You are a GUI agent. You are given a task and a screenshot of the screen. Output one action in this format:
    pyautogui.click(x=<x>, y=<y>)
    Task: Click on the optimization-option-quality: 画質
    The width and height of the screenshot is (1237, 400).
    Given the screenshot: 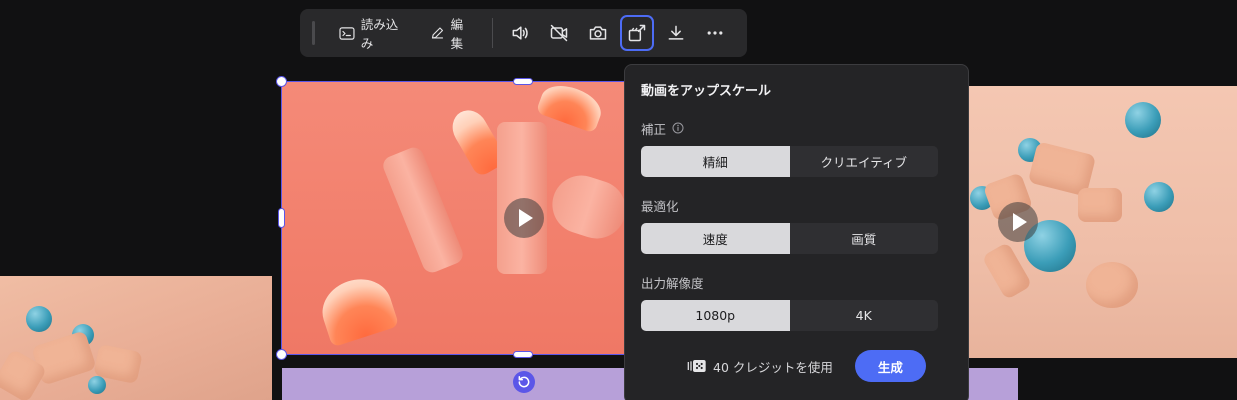 What is the action you would take?
    pyautogui.click(x=864, y=238)
    